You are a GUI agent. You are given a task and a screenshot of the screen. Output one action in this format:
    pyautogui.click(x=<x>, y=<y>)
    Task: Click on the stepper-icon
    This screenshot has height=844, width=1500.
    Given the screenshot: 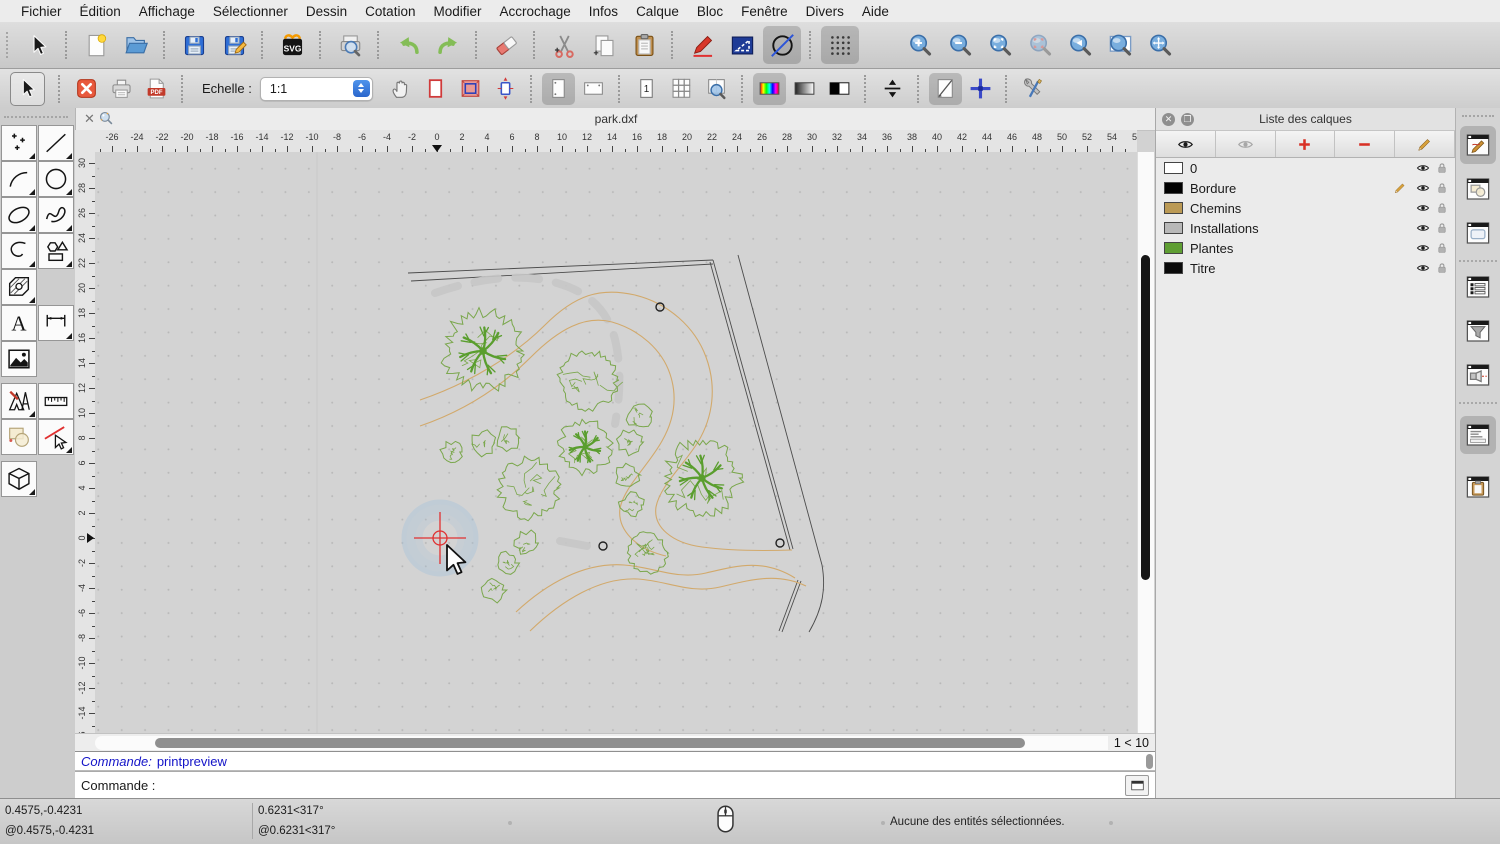 What is the action you would take?
    pyautogui.click(x=361, y=88)
    